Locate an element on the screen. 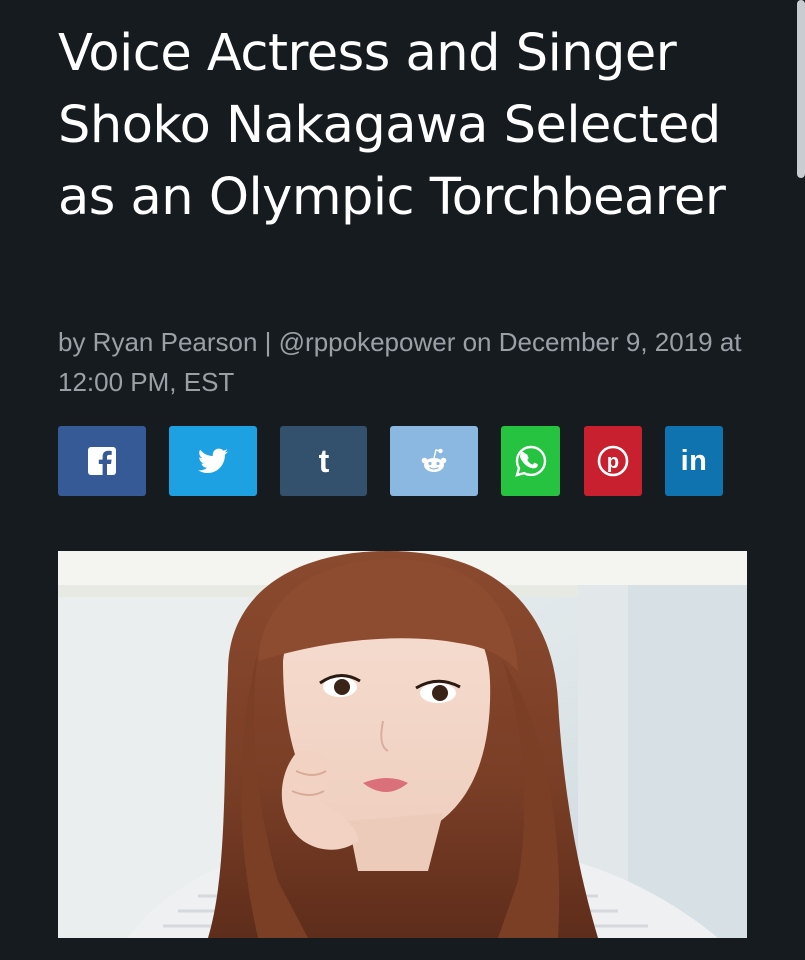  pinterest-icon: p is located at coordinates (613, 461).